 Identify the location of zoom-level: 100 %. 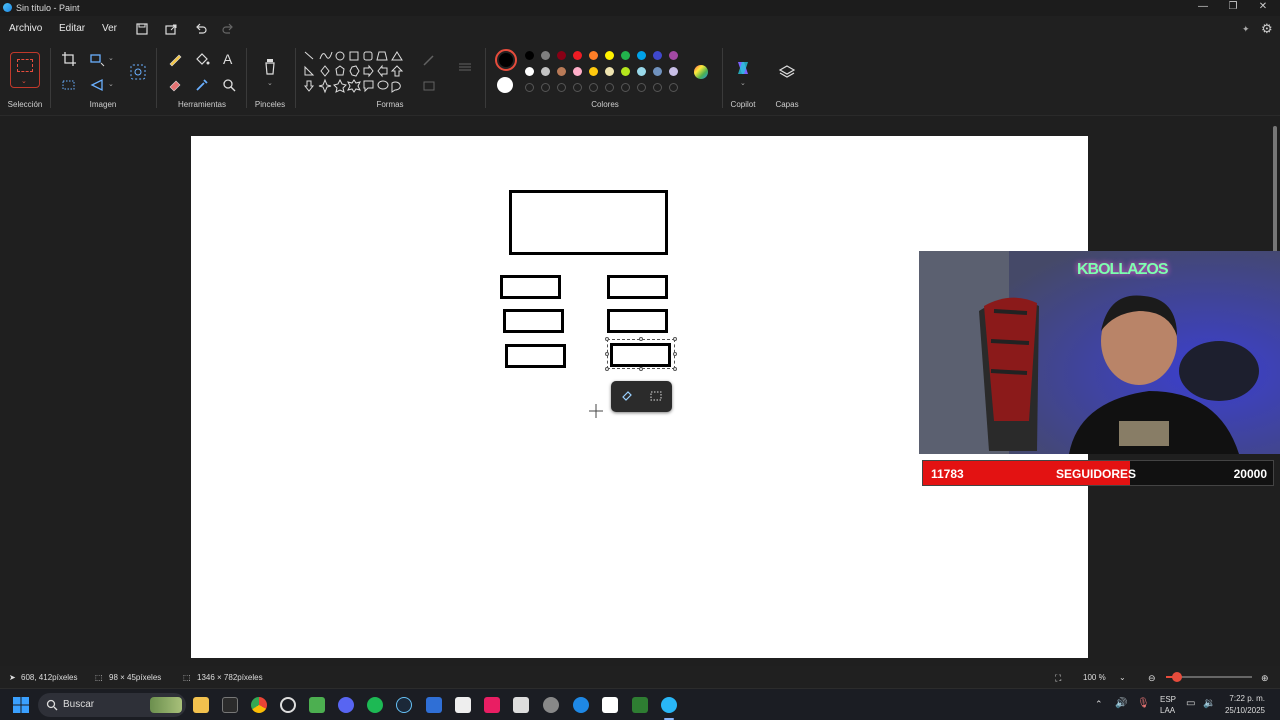
(1094, 677).